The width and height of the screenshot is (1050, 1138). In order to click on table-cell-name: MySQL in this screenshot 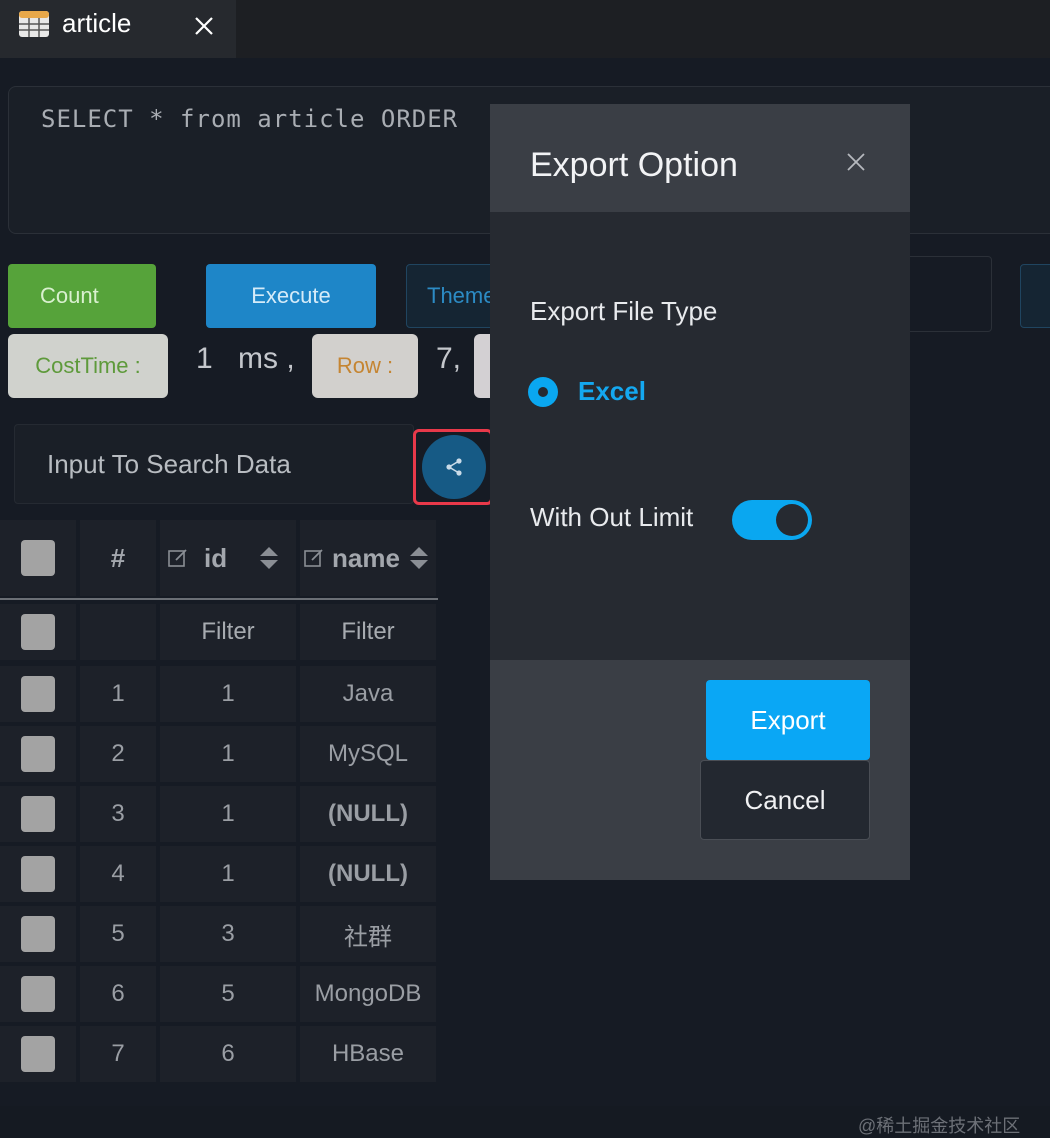, I will do `click(368, 754)`.